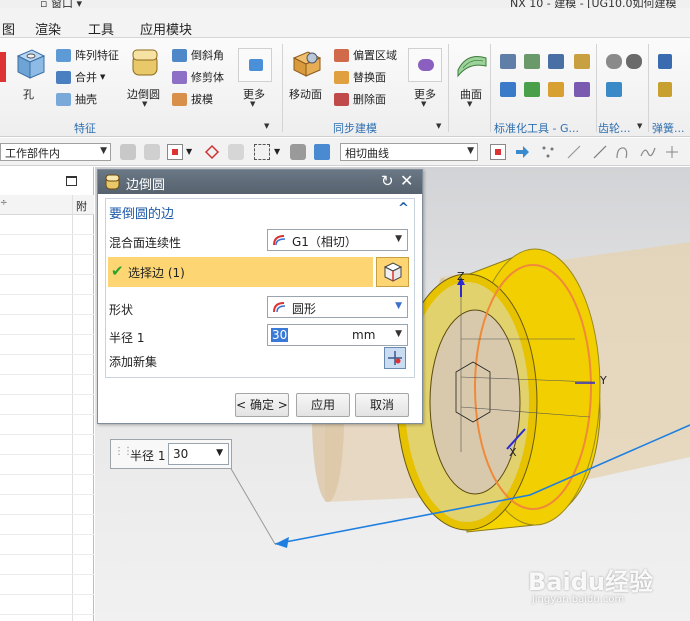  Describe the element at coordinates (3, 67) in the screenshot. I see `extrude-icon-partial` at that location.